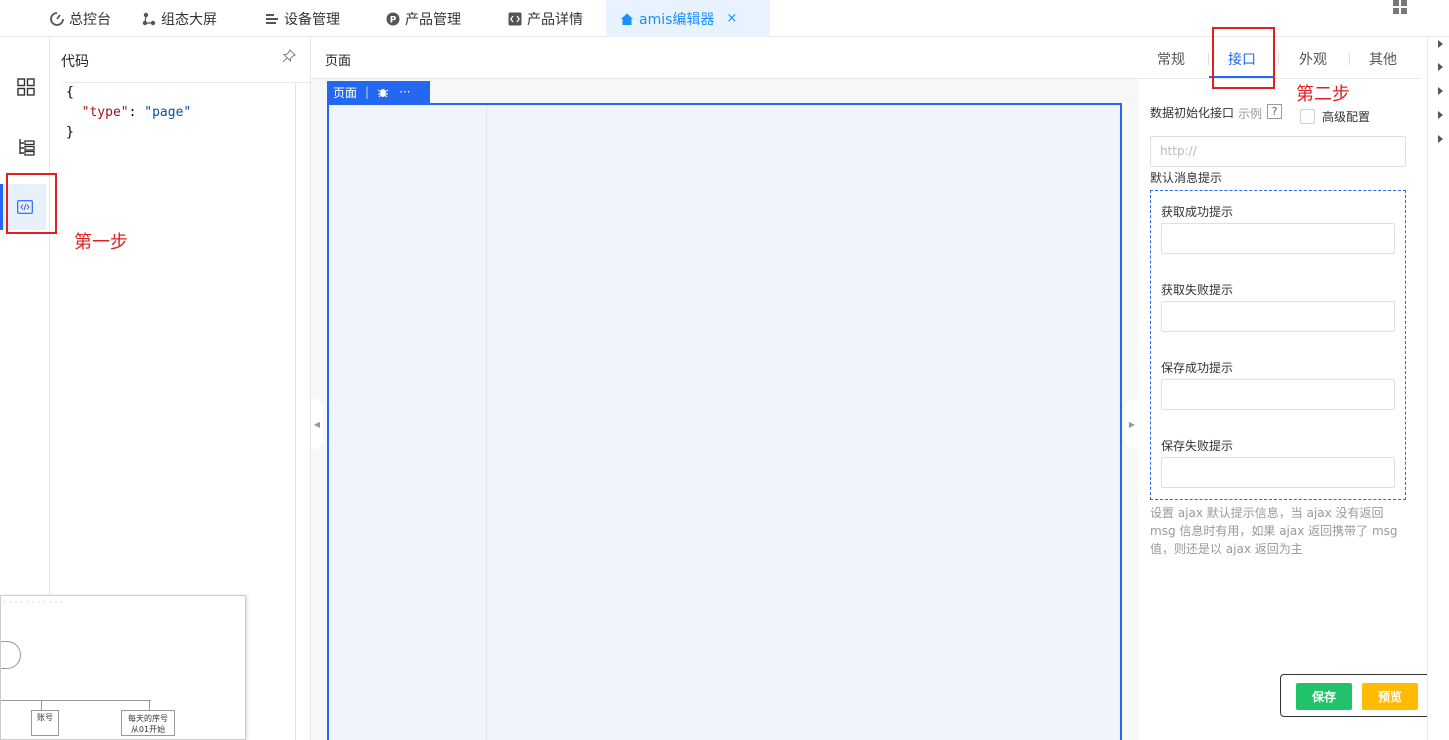 The image size is (1449, 740). What do you see at coordinates (433, 19) in the screenshot?
I see `tab-label: 产品管理` at bounding box center [433, 19].